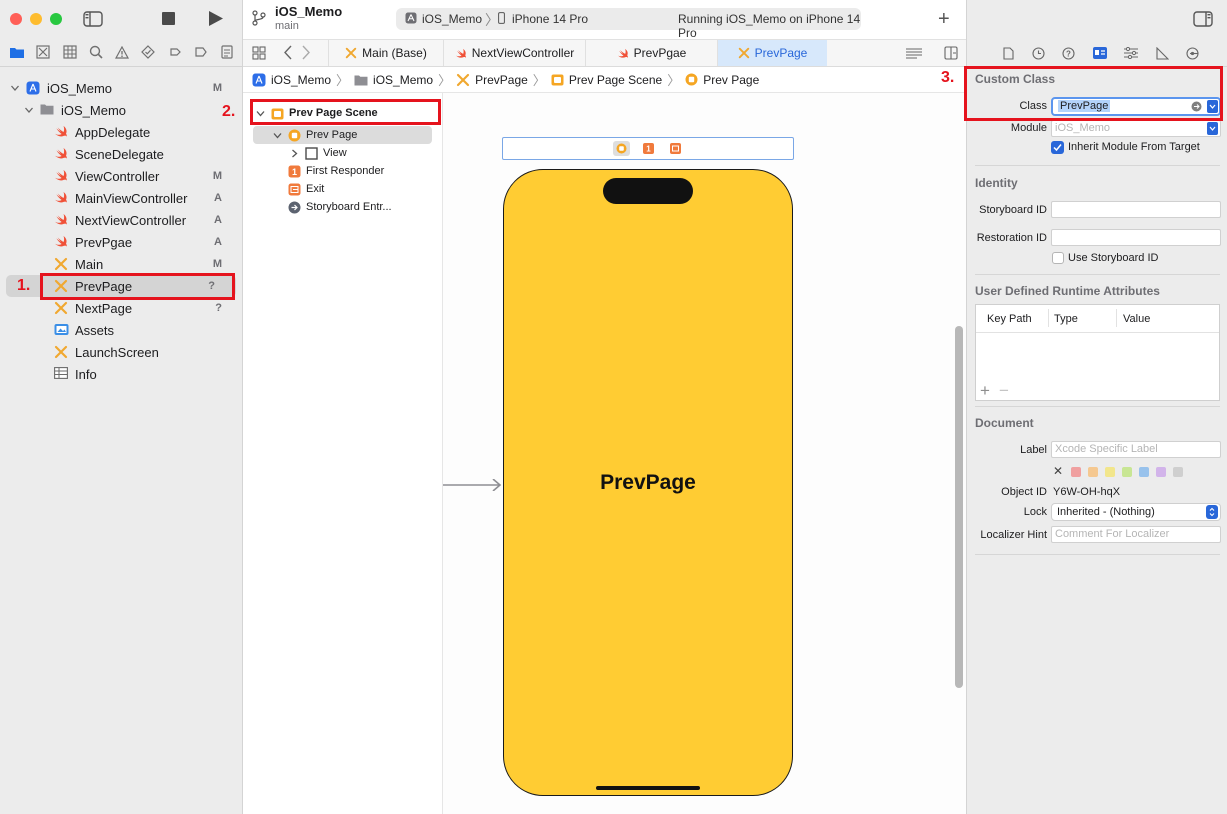  What do you see at coordinates (514, 53) in the screenshot?
I see `editor-tab-nextviewcontroller: NextViewController` at bounding box center [514, 53].